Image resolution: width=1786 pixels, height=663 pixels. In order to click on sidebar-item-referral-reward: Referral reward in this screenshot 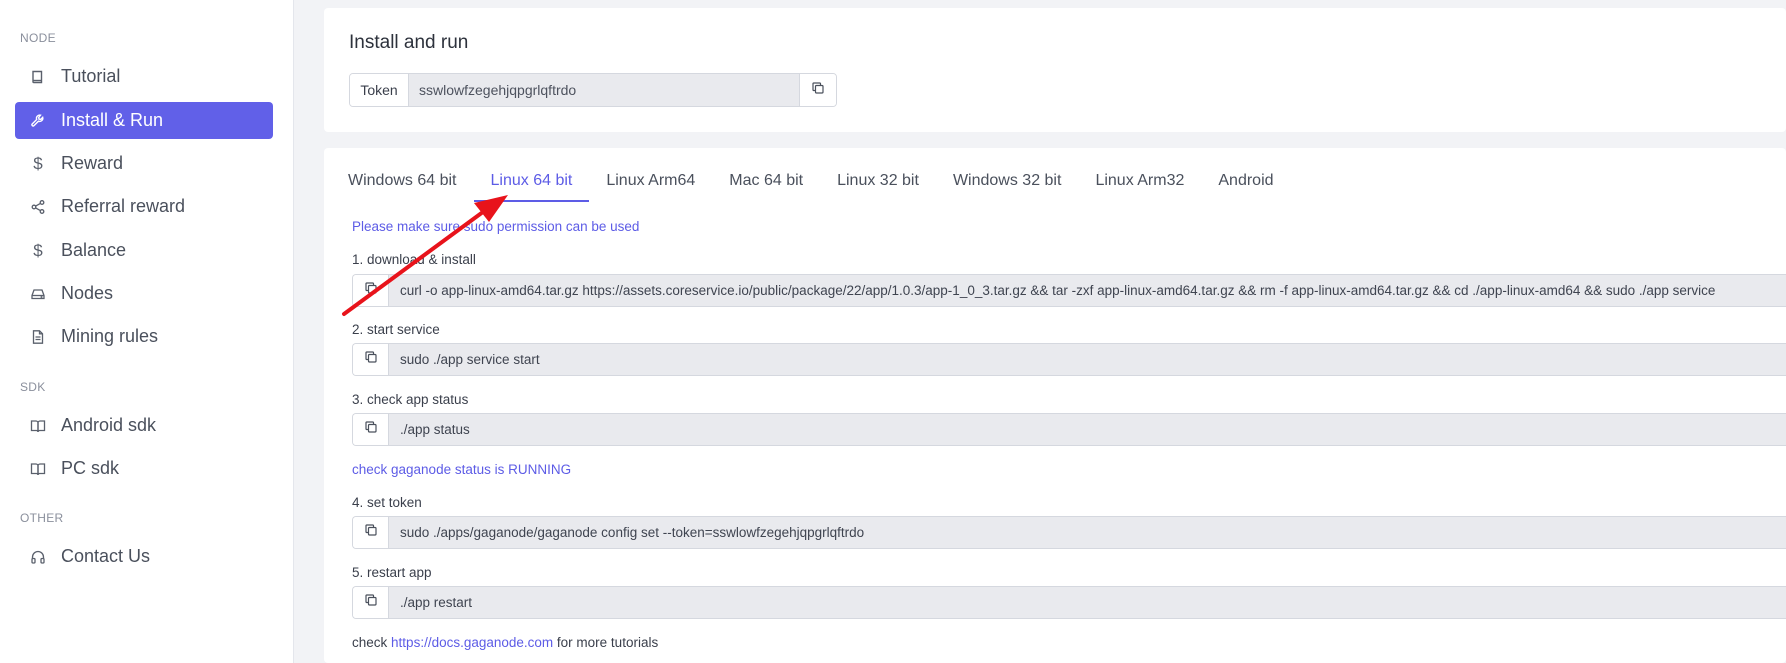, I will do `click(144, 206)`.